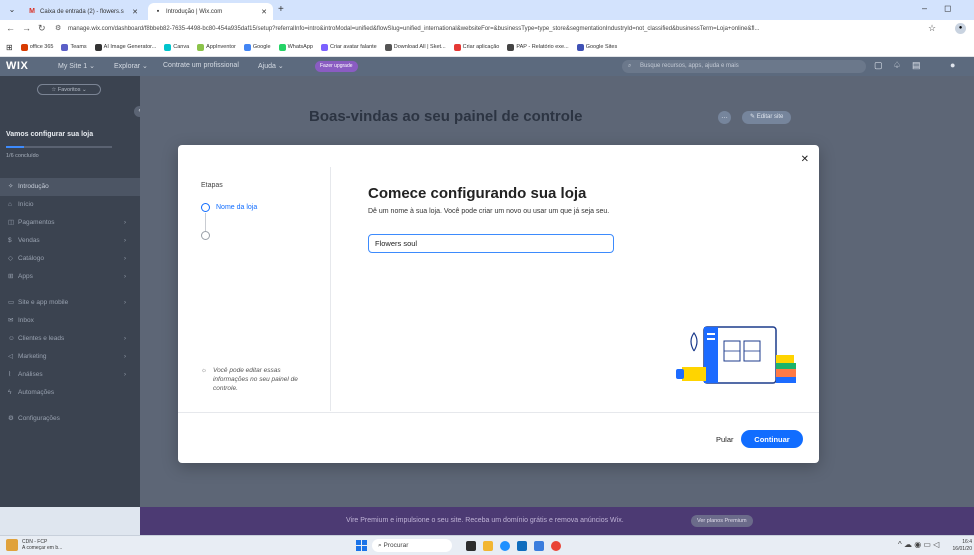  What do you see at coordinates (70, 419) in the screenshot?
I see `sidebar-item-configuracoes: ⚙ Configurações` at bounding box center [70, 419].